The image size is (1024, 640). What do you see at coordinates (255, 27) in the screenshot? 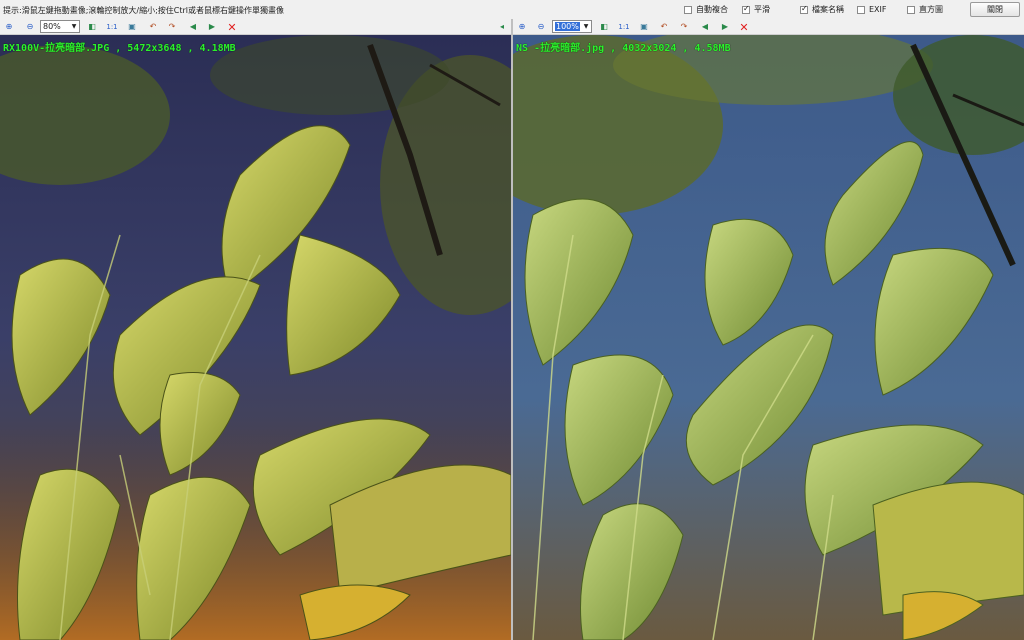
I see `left-toolbar: ⊕ ⊖ 80% ▼ ◧ 1:1 ▣ ↶ ↷ ◀ ▶ ✕ ◂` at bounding box center [255, 27].